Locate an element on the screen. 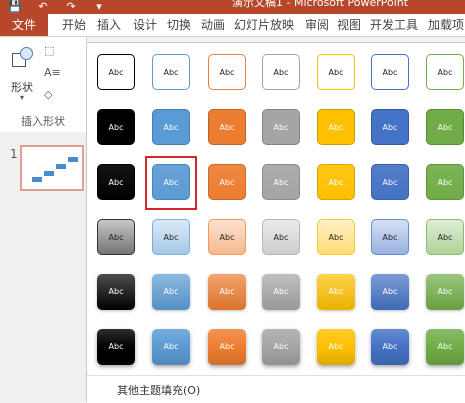  text-box-icon: A≡ is located at coordinates (55, 73).